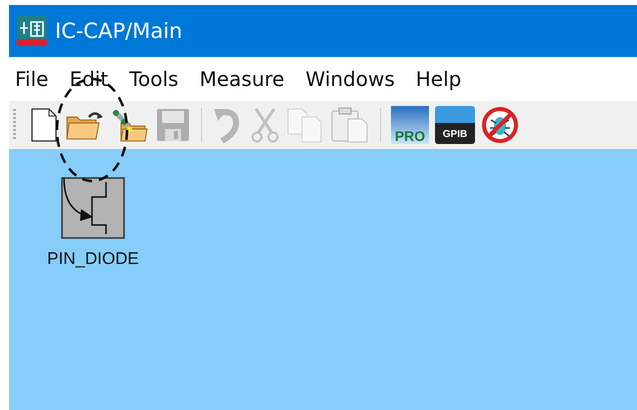 This screenshot has height=410, width=637. What do you see at coordinates (350, 79) in the screenshot?
I see `menu-item: Windows` at bounding box center [350, 79].